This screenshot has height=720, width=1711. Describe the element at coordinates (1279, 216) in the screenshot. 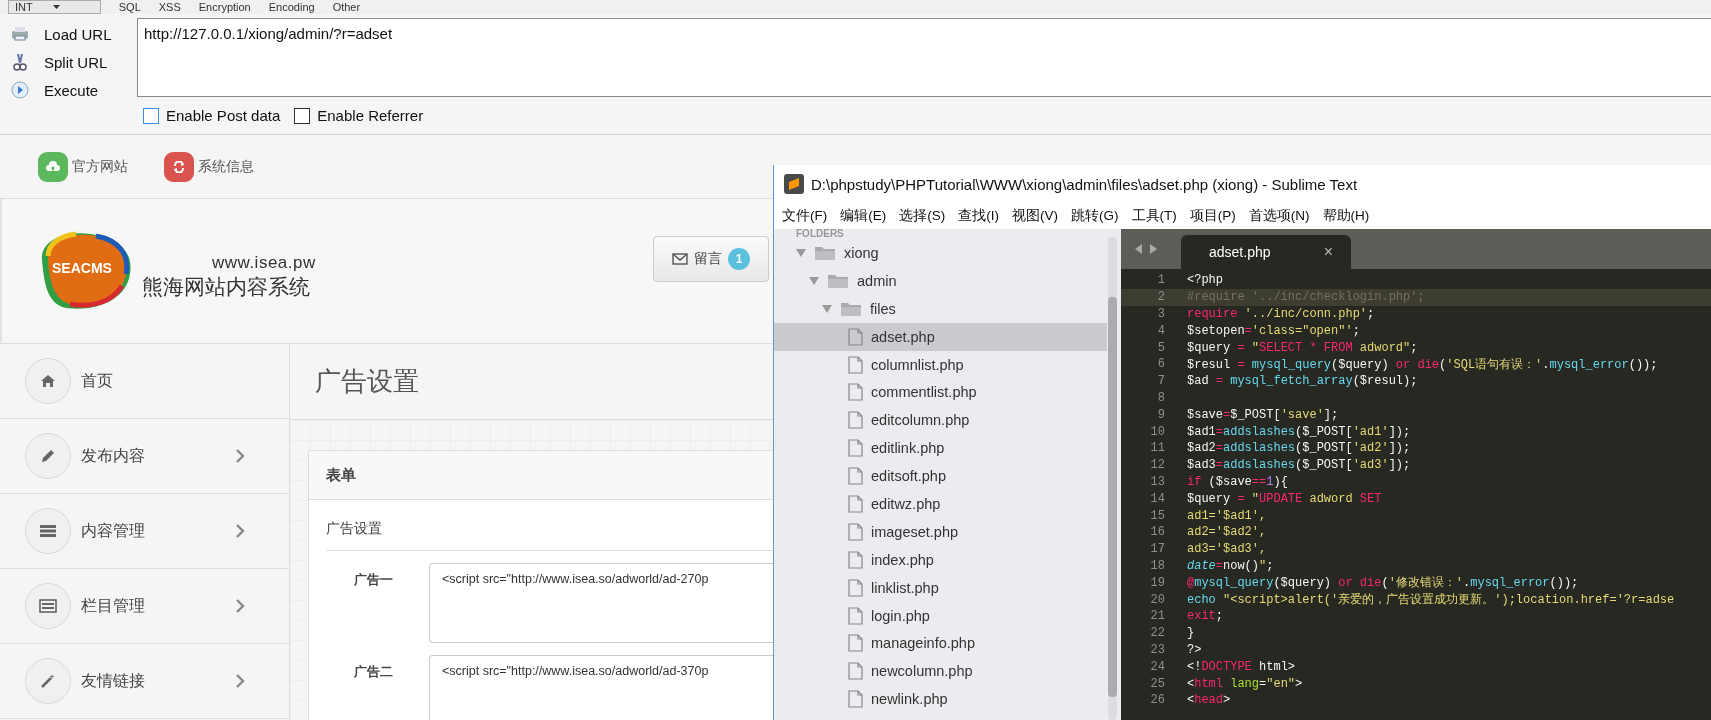

I see `menu-item: 首选项(N)` at that location.